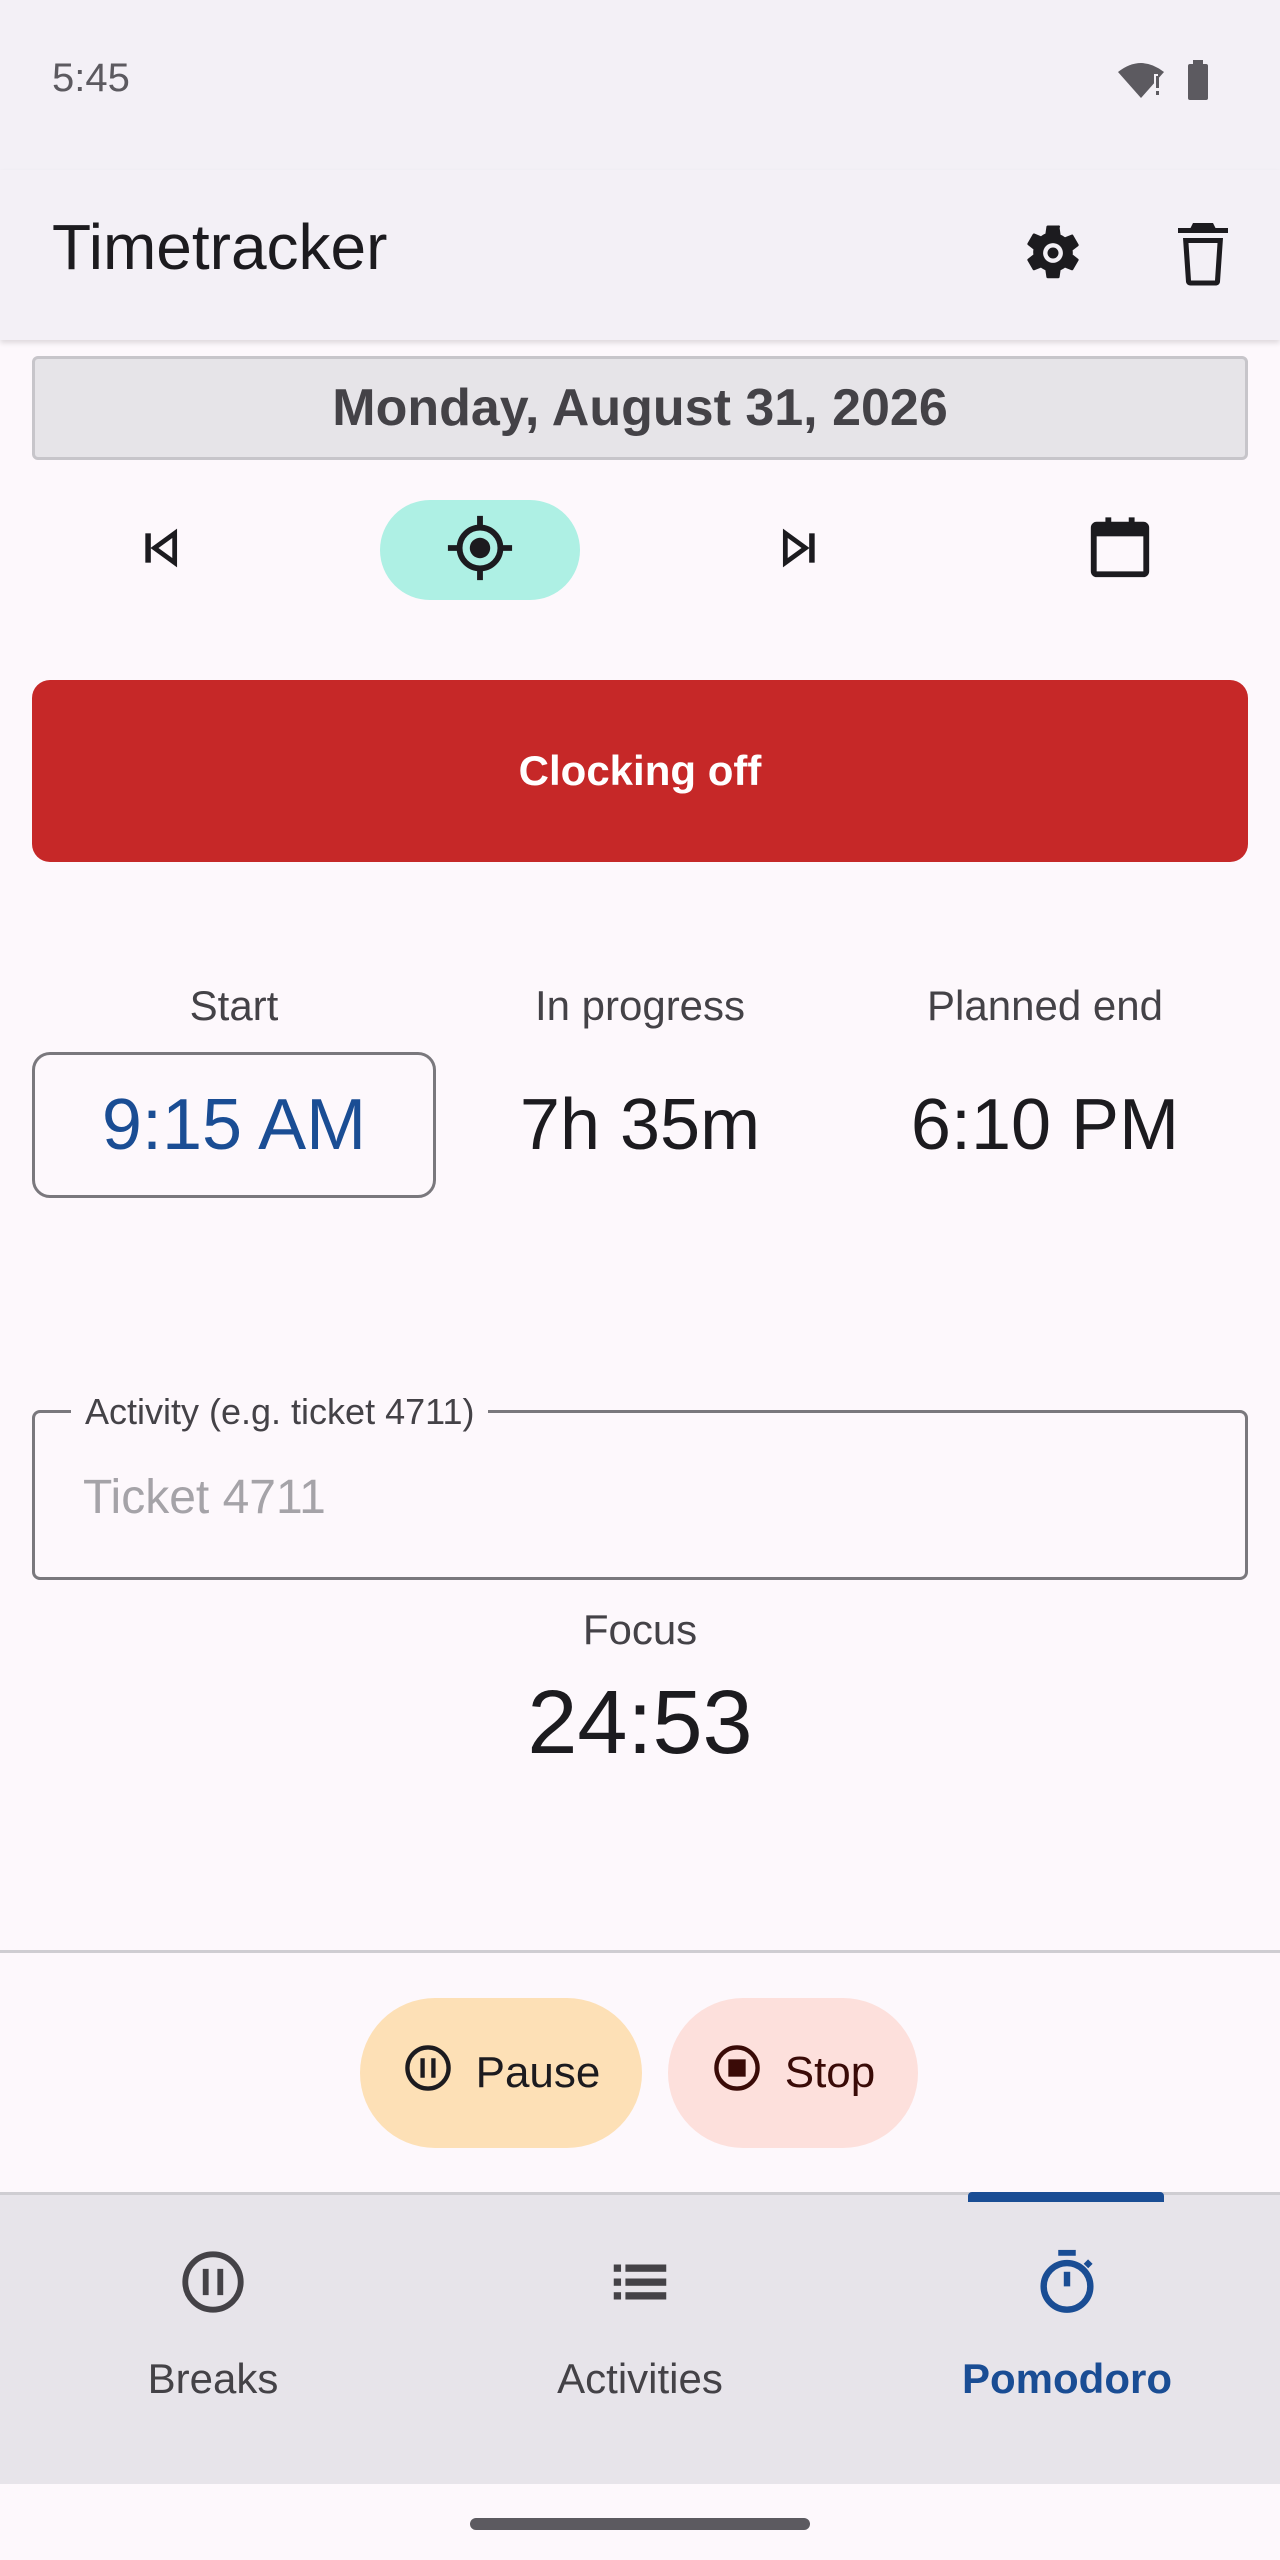 This screenshot has height=2560, width=1280. I want to click on focus-timer: 24:53, so click(640, 1723).